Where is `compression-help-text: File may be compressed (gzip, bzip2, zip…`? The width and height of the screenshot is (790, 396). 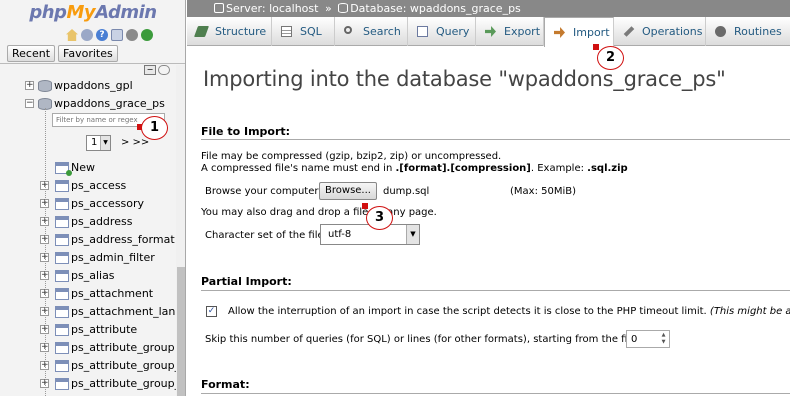
compression-help-text: File may be compressed (gzip, bzip2, zip… is located at coordinates (351, 156).